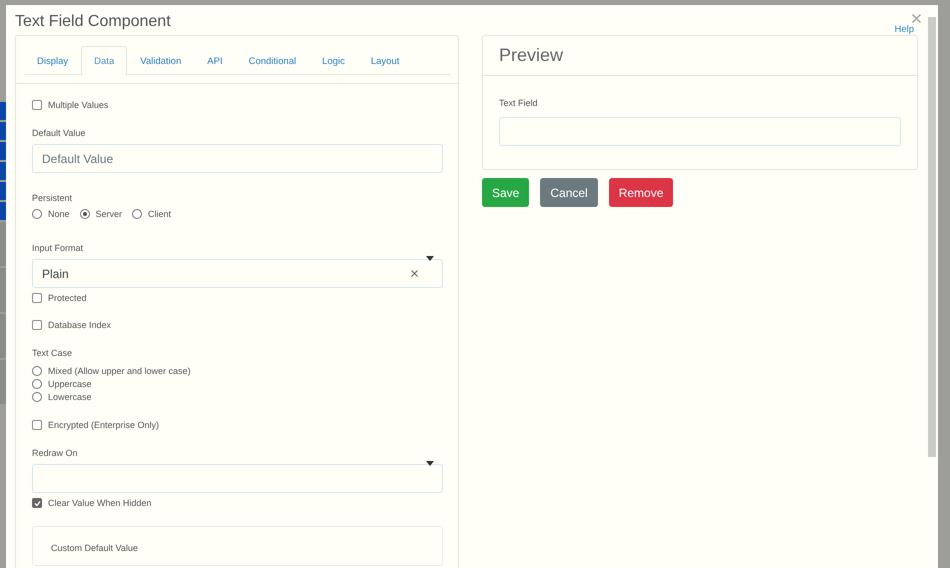  Describe the element at coordinates (531, 55) in the screenshot. I see `preview-title: Preview` at that location.